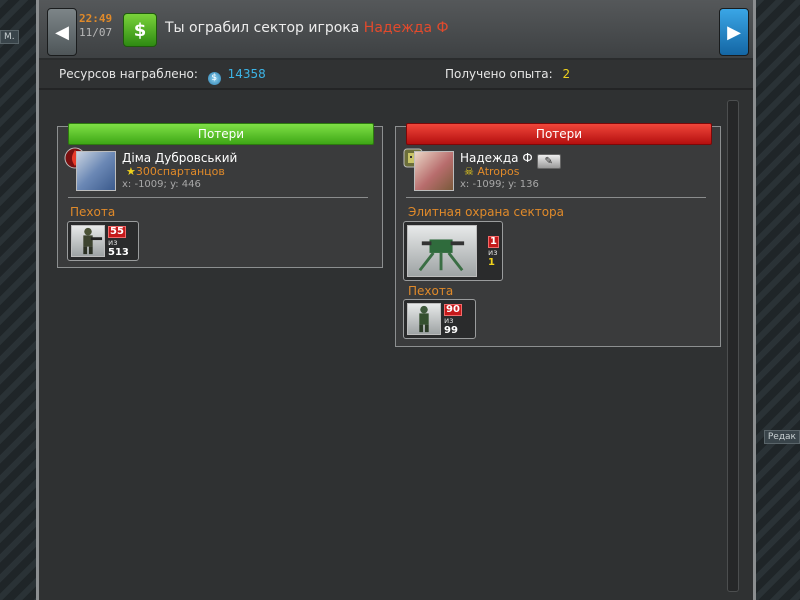  What do you see at coordinates (246, 74) in the screenshot?
I see `resources-value: 14358` at bounding box center [246, 74].